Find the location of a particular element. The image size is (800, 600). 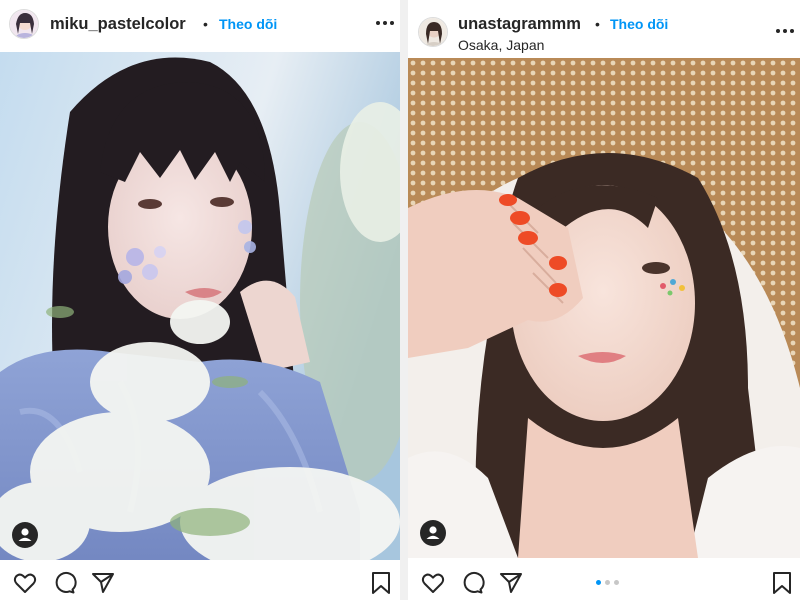

carousel-indicator is located at coordinates (611, 583).